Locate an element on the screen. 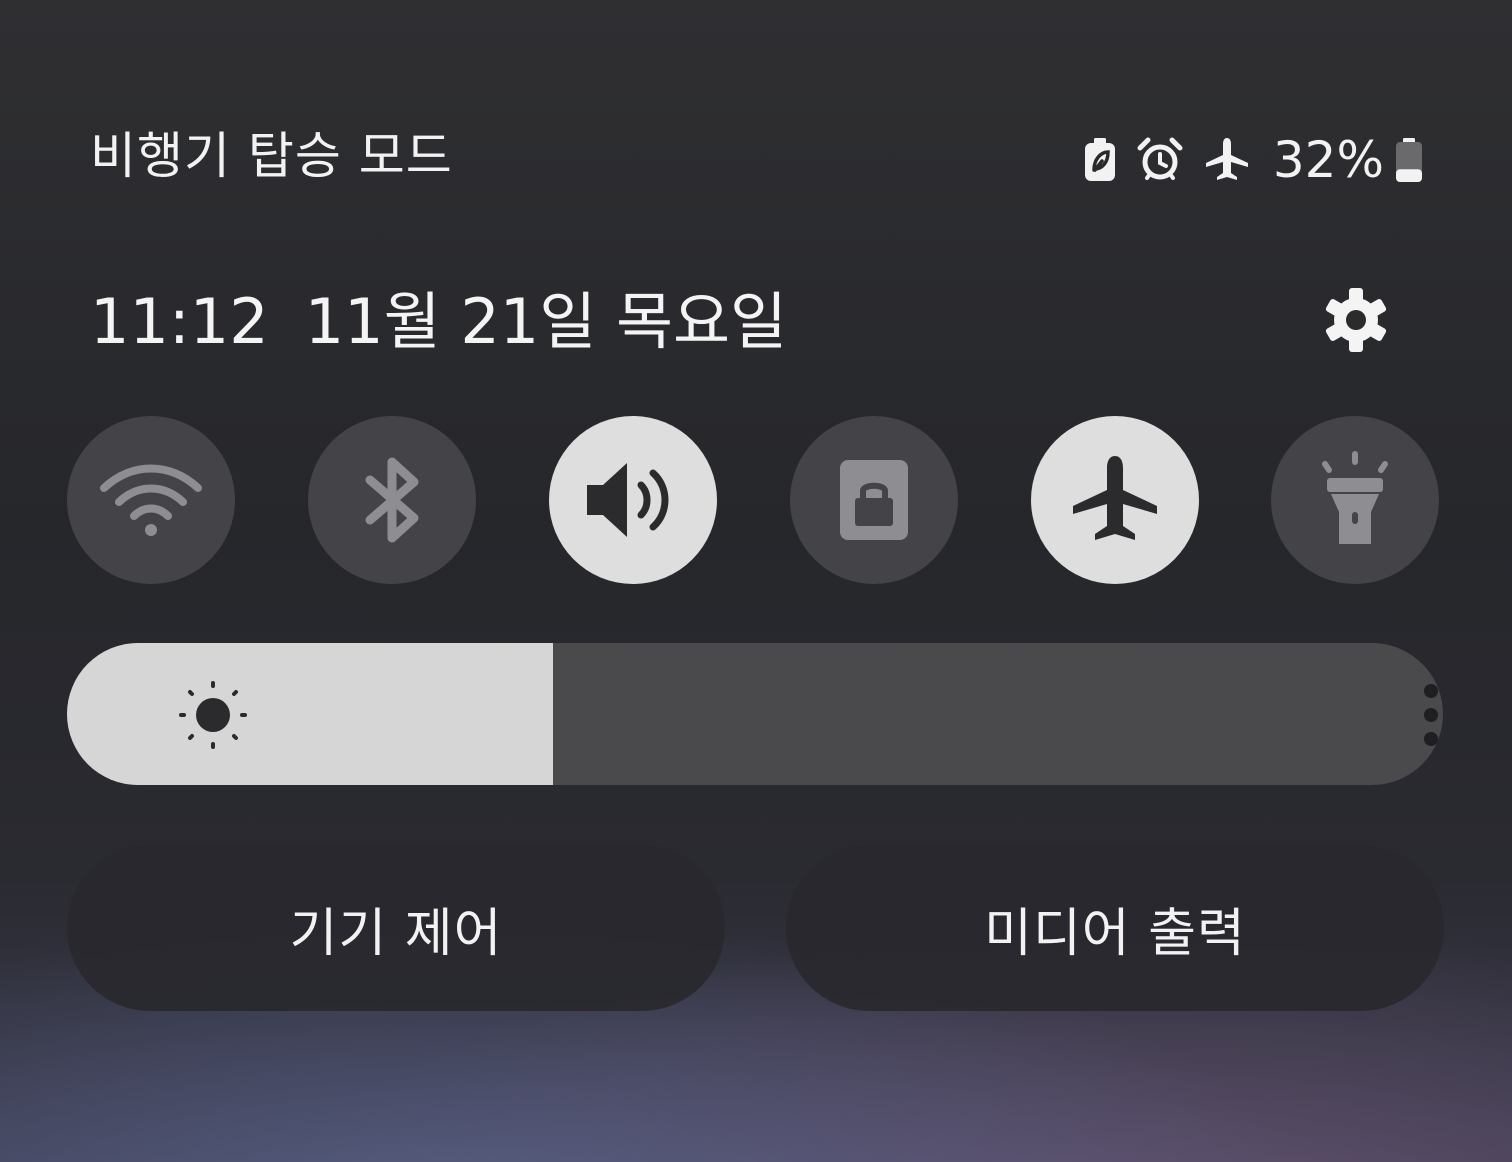 The height and width of the screenshot is (1162, 1512). device-control-label: 기기 제어 is located at coordinates (396, 933).